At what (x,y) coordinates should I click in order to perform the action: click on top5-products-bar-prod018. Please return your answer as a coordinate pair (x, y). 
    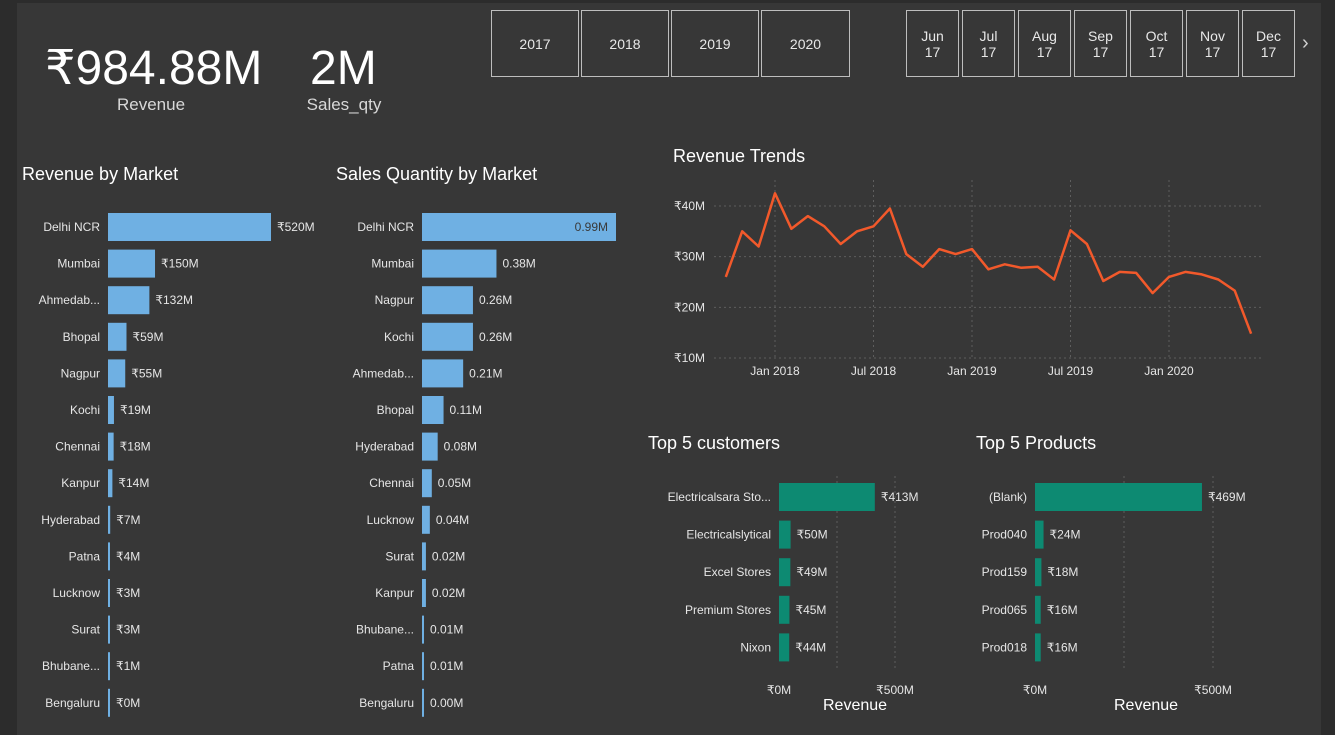
    Looking at the image, I should click on (1038, 647).